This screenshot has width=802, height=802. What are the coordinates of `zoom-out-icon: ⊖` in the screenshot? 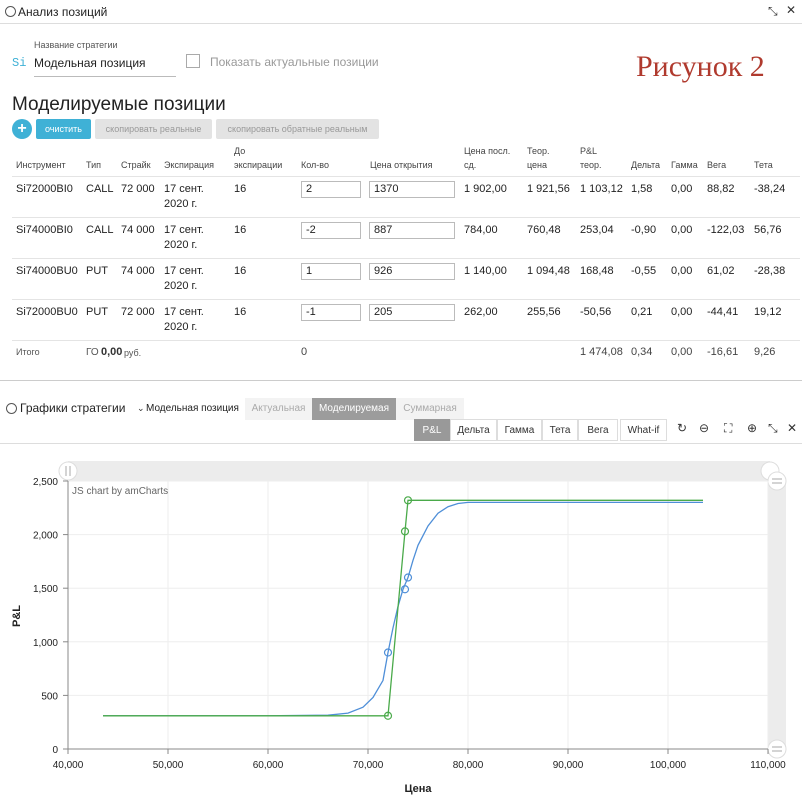 It's located at (704, 428).